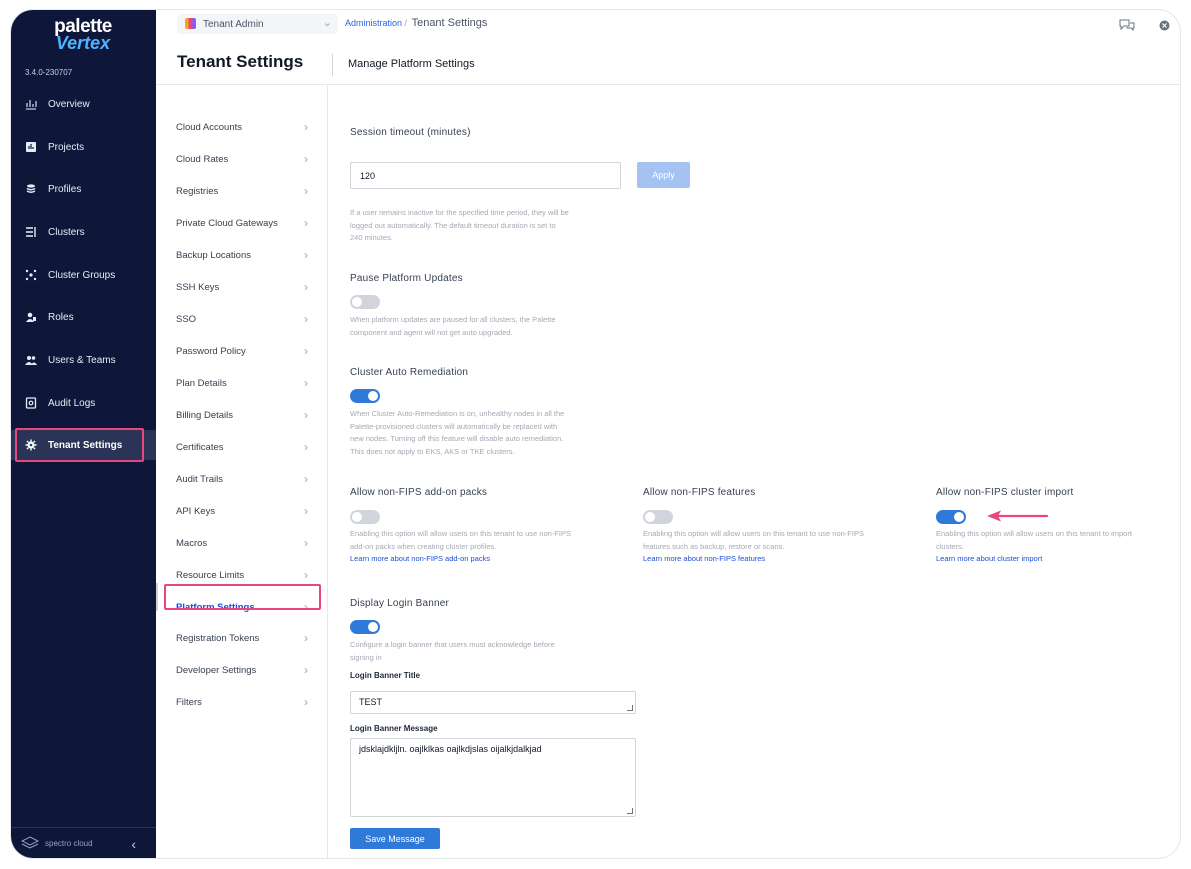  I want to click on menu-item-password-policy: Password Policy ›, so click(242, 351).